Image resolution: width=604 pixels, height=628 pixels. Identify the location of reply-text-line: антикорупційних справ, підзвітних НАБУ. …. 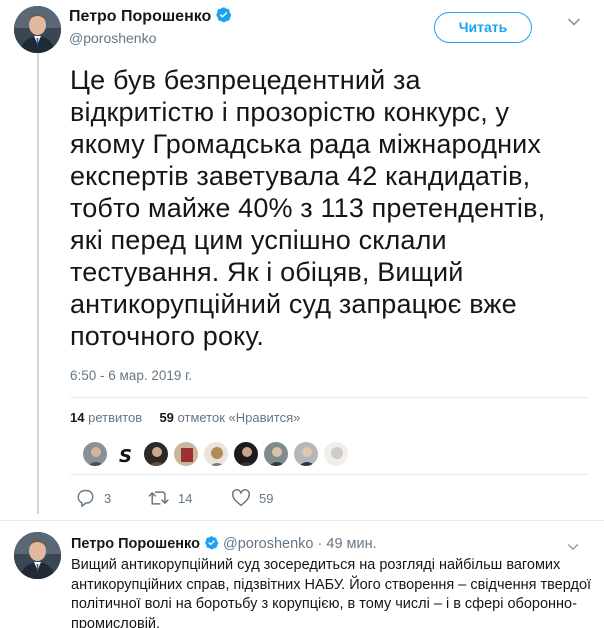
(331, 584).